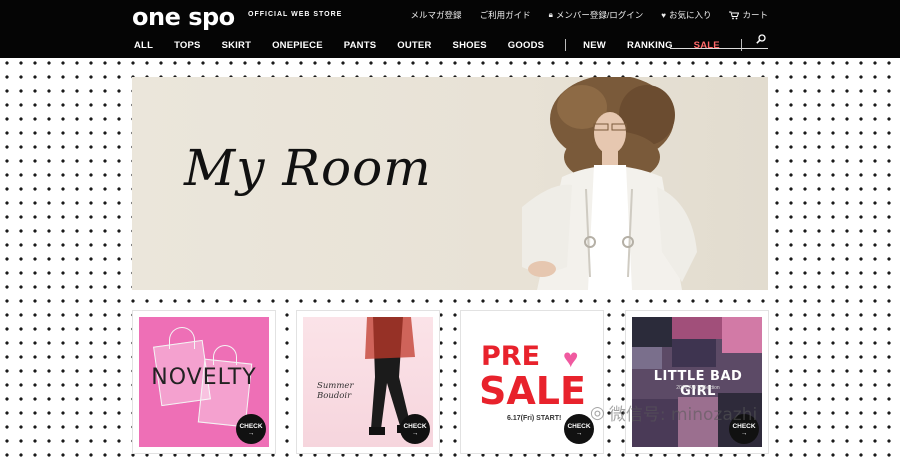  I want to click on summer-boudoir-image: Summer Boudoir CHECK →, so click(368, 382).